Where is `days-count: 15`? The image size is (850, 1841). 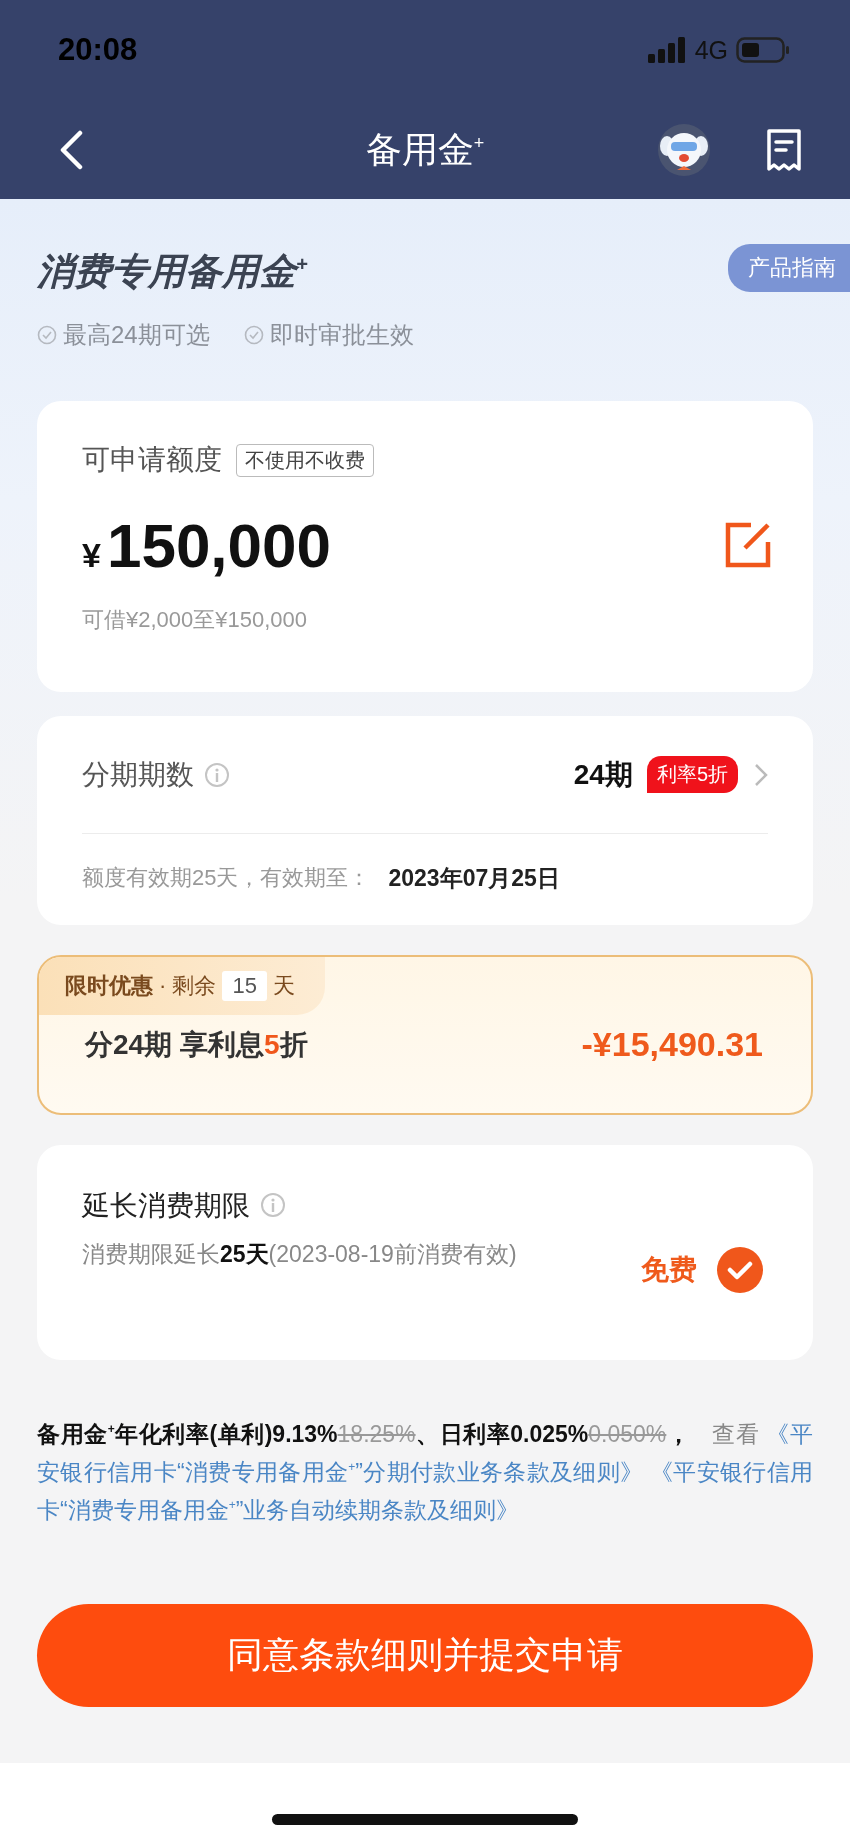 days-count: 15 is located at coordinates (244, 986).